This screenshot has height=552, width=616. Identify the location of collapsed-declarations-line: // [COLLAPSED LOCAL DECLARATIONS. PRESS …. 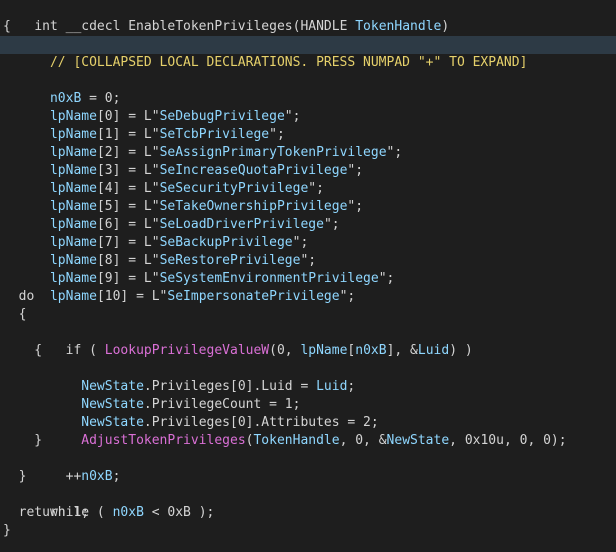
(308, 53).